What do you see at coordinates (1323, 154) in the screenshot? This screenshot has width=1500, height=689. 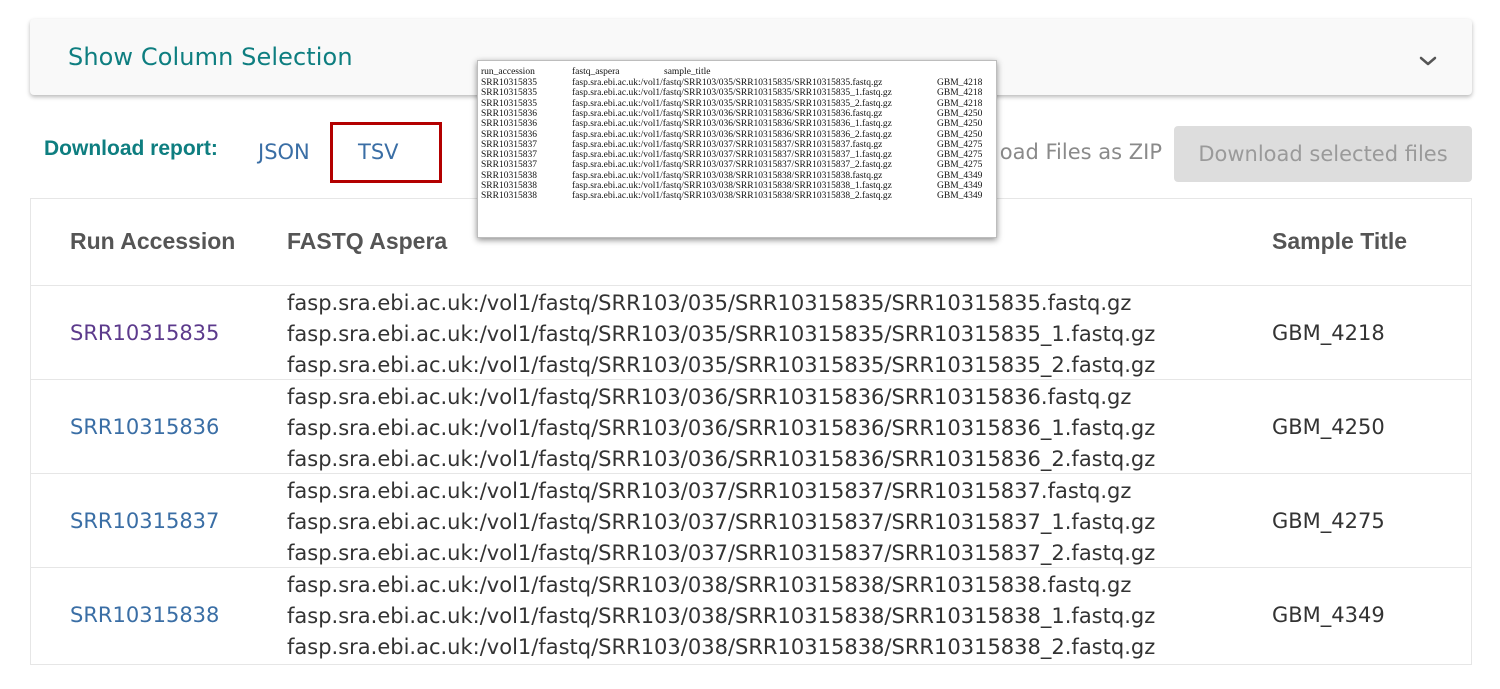 I see `download-selected-button: Download selected files` at bounding box center [1323, 154].